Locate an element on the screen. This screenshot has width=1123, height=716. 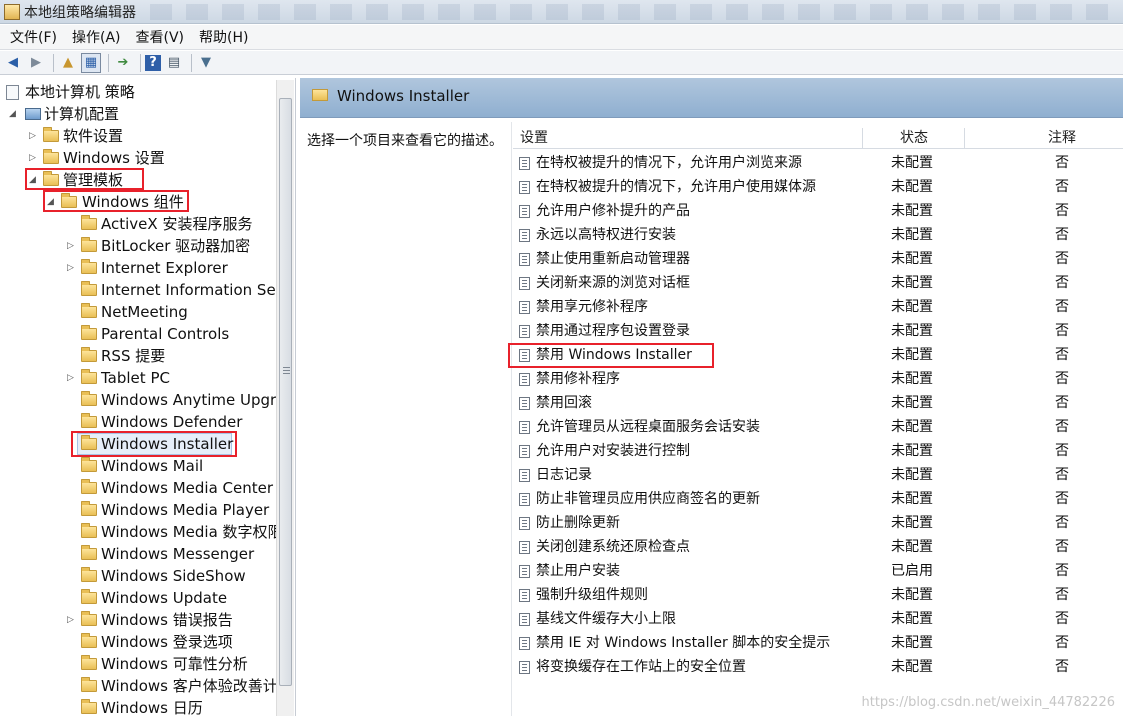
column-note: 注释 is located at coordinates (1062, 138).